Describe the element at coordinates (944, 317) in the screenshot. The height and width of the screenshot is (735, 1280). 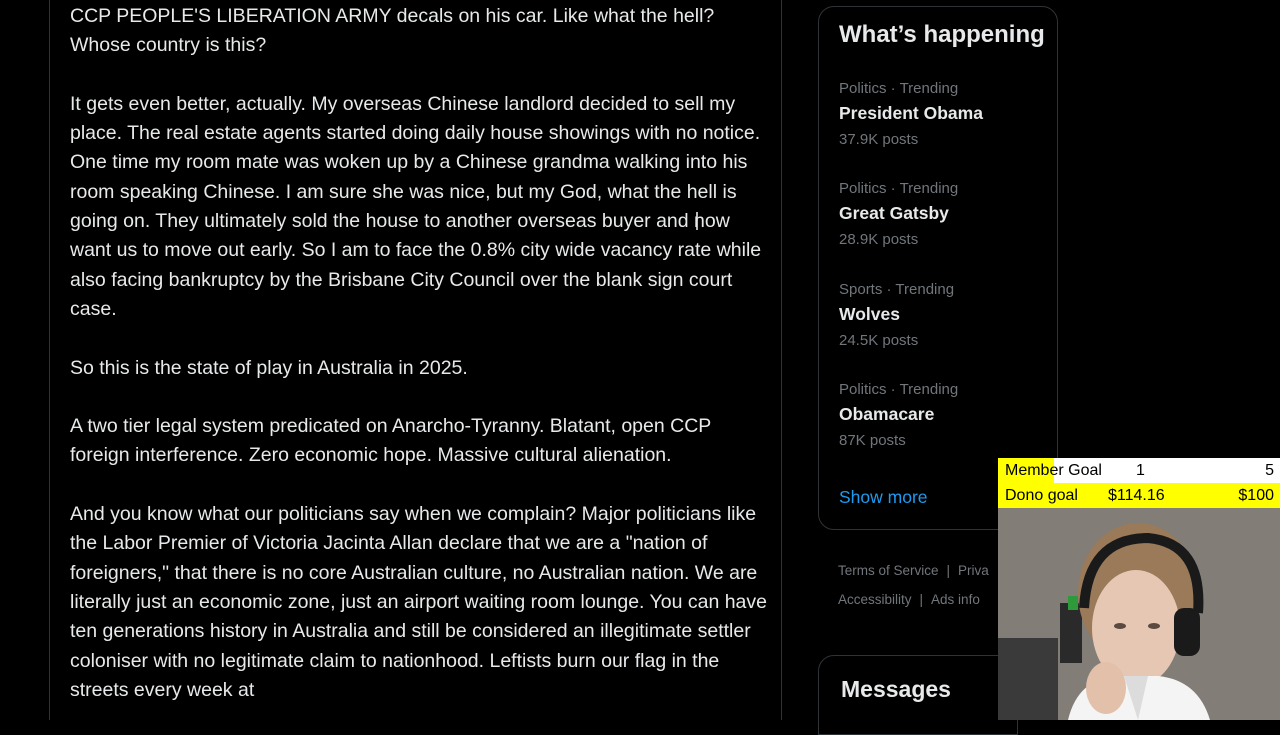
I see `trend-item: Sports · Trending Wolves 24.5K posts` at that location.